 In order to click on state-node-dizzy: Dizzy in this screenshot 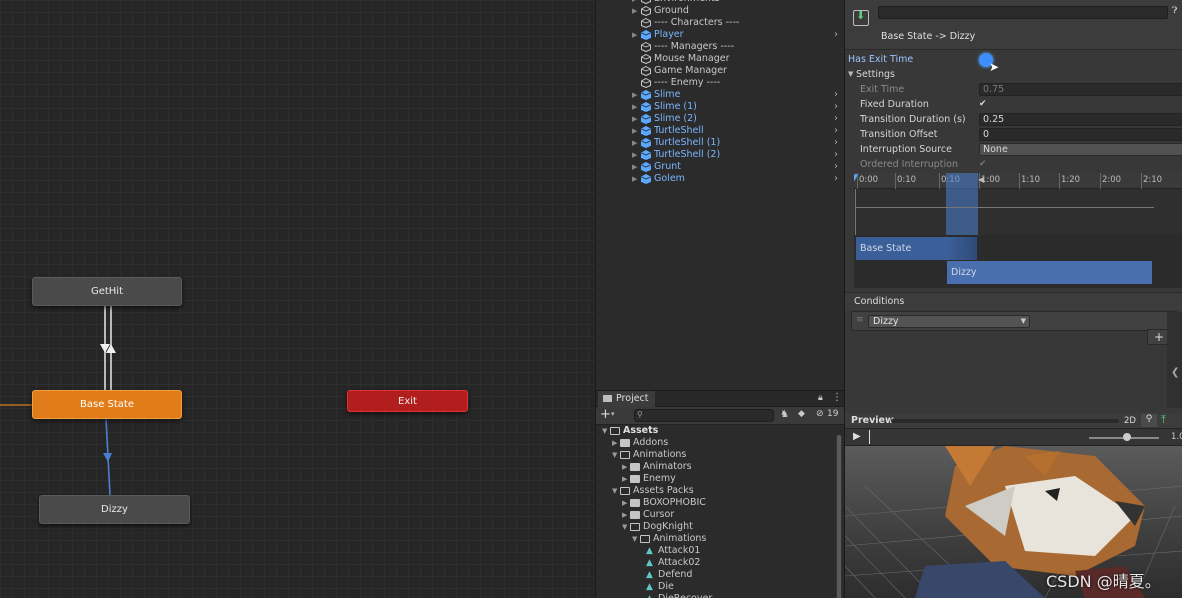, I will do `click(114, 509)`.